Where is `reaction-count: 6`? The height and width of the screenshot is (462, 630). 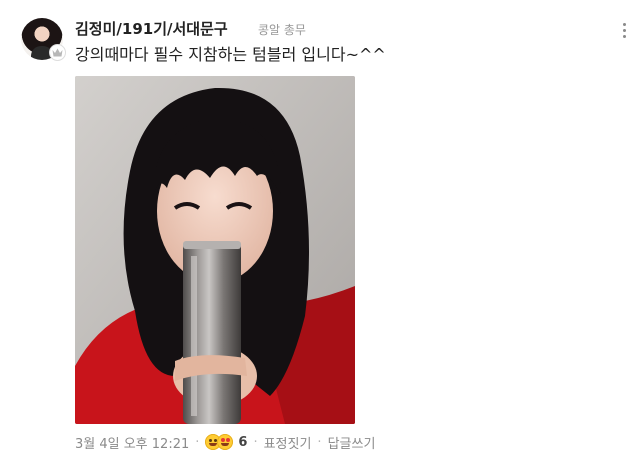
reaction-count: 6 is located at coordinates (243, 442).